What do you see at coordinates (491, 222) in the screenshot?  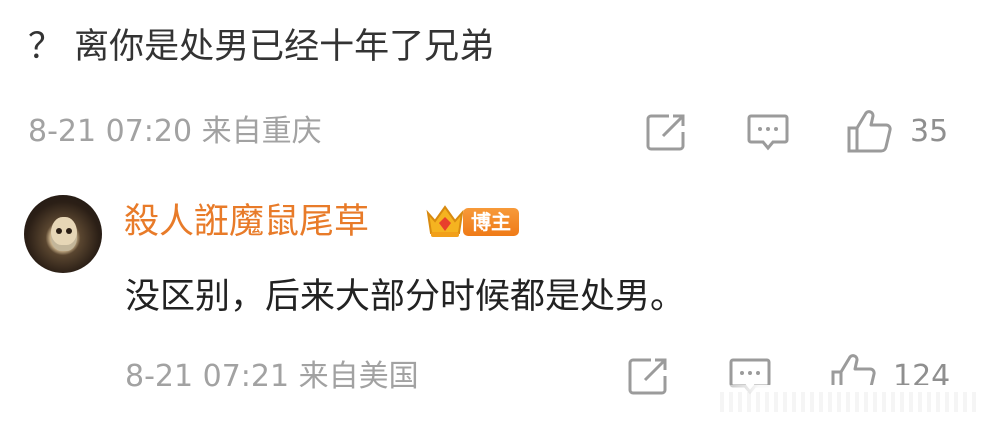 I see `badge-label: 博主` at bounding box center [491, 222].